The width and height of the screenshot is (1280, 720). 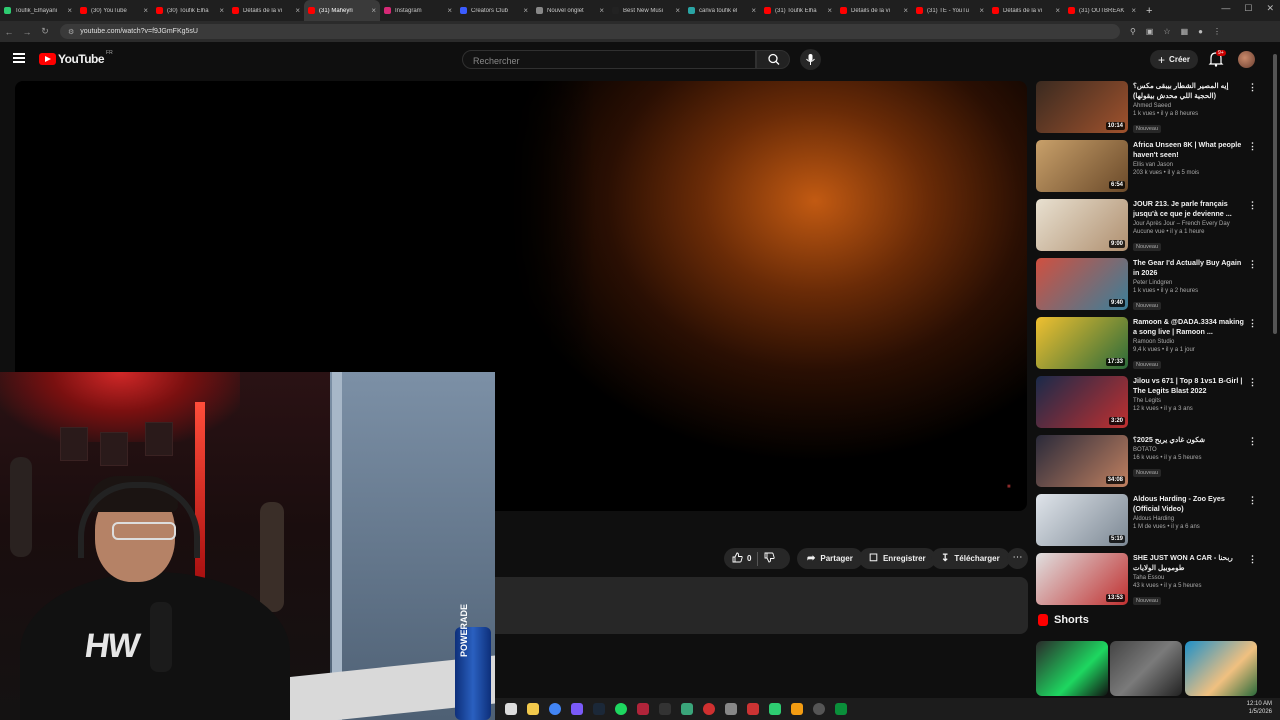 I want to click on video-thumbnail: 5:19, so click(x=1082, y=520).